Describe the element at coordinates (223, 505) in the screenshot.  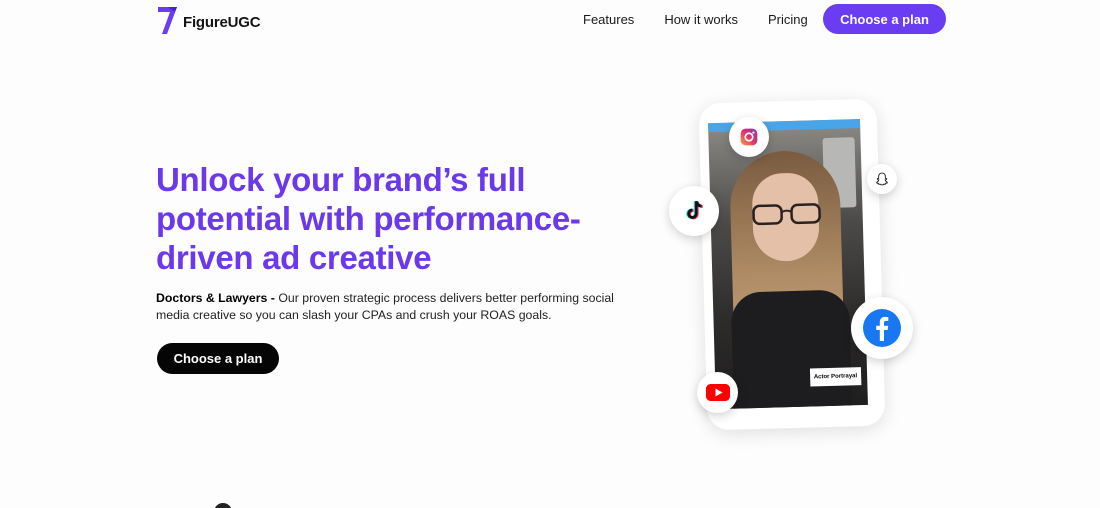
I see `next-section-decoration` at that location.